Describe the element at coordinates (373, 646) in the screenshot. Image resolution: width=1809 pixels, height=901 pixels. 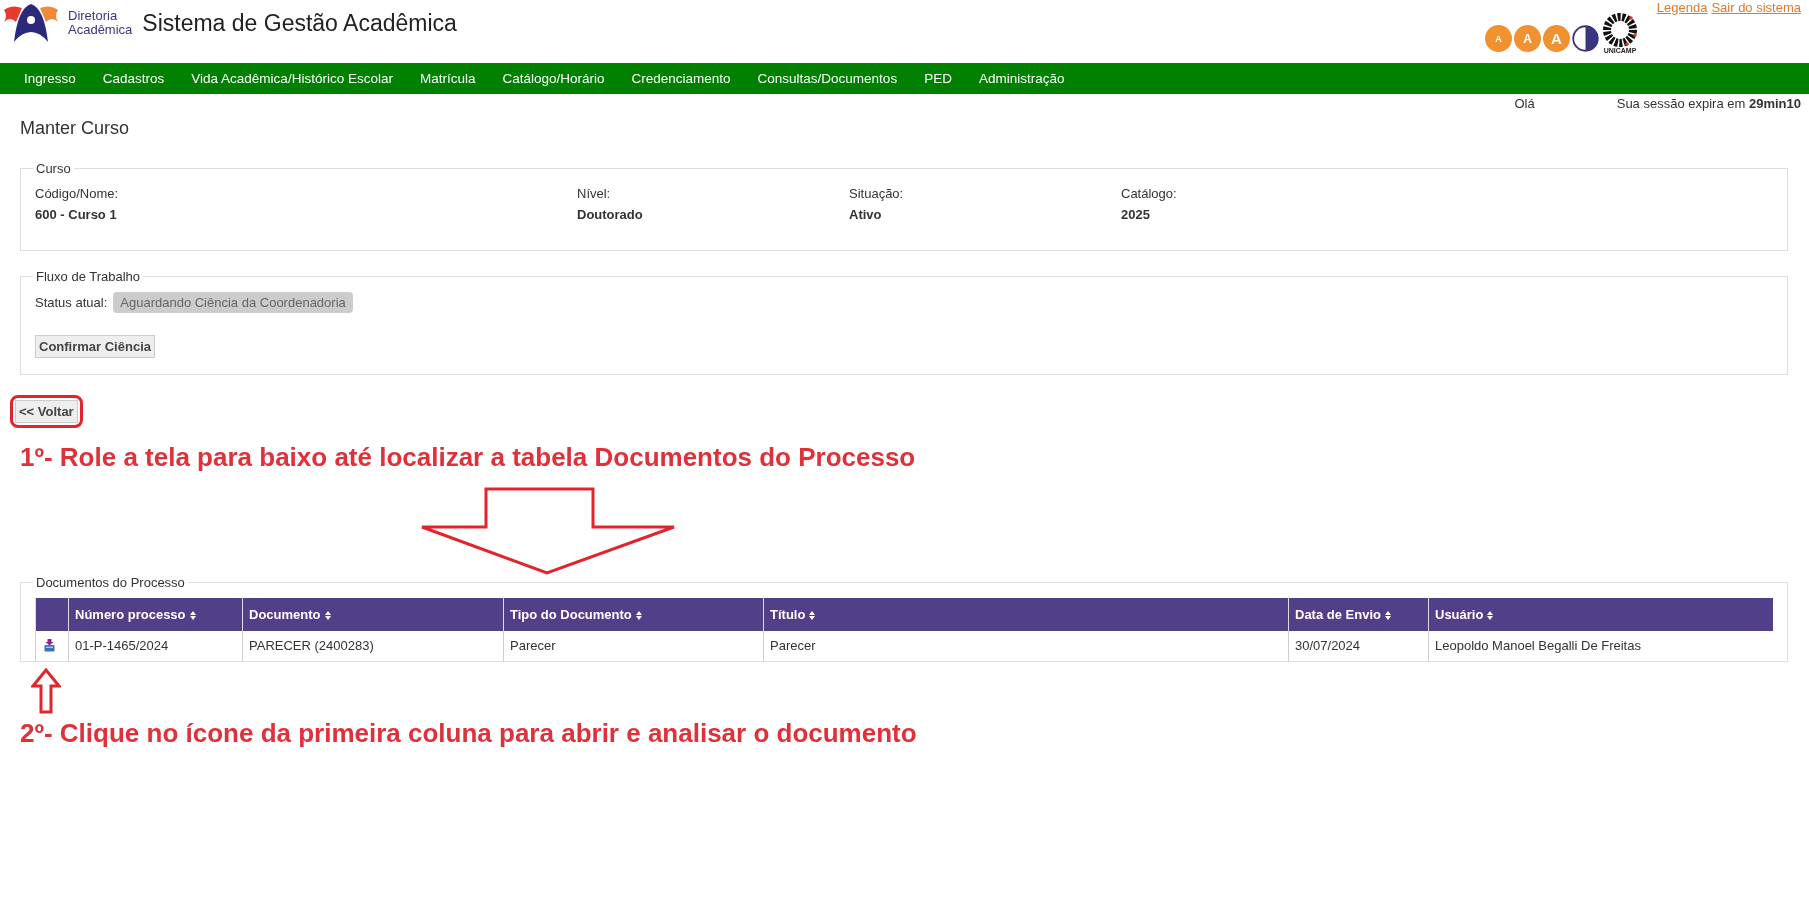
I see `table-cell: PARECER (2400283)` at that location.